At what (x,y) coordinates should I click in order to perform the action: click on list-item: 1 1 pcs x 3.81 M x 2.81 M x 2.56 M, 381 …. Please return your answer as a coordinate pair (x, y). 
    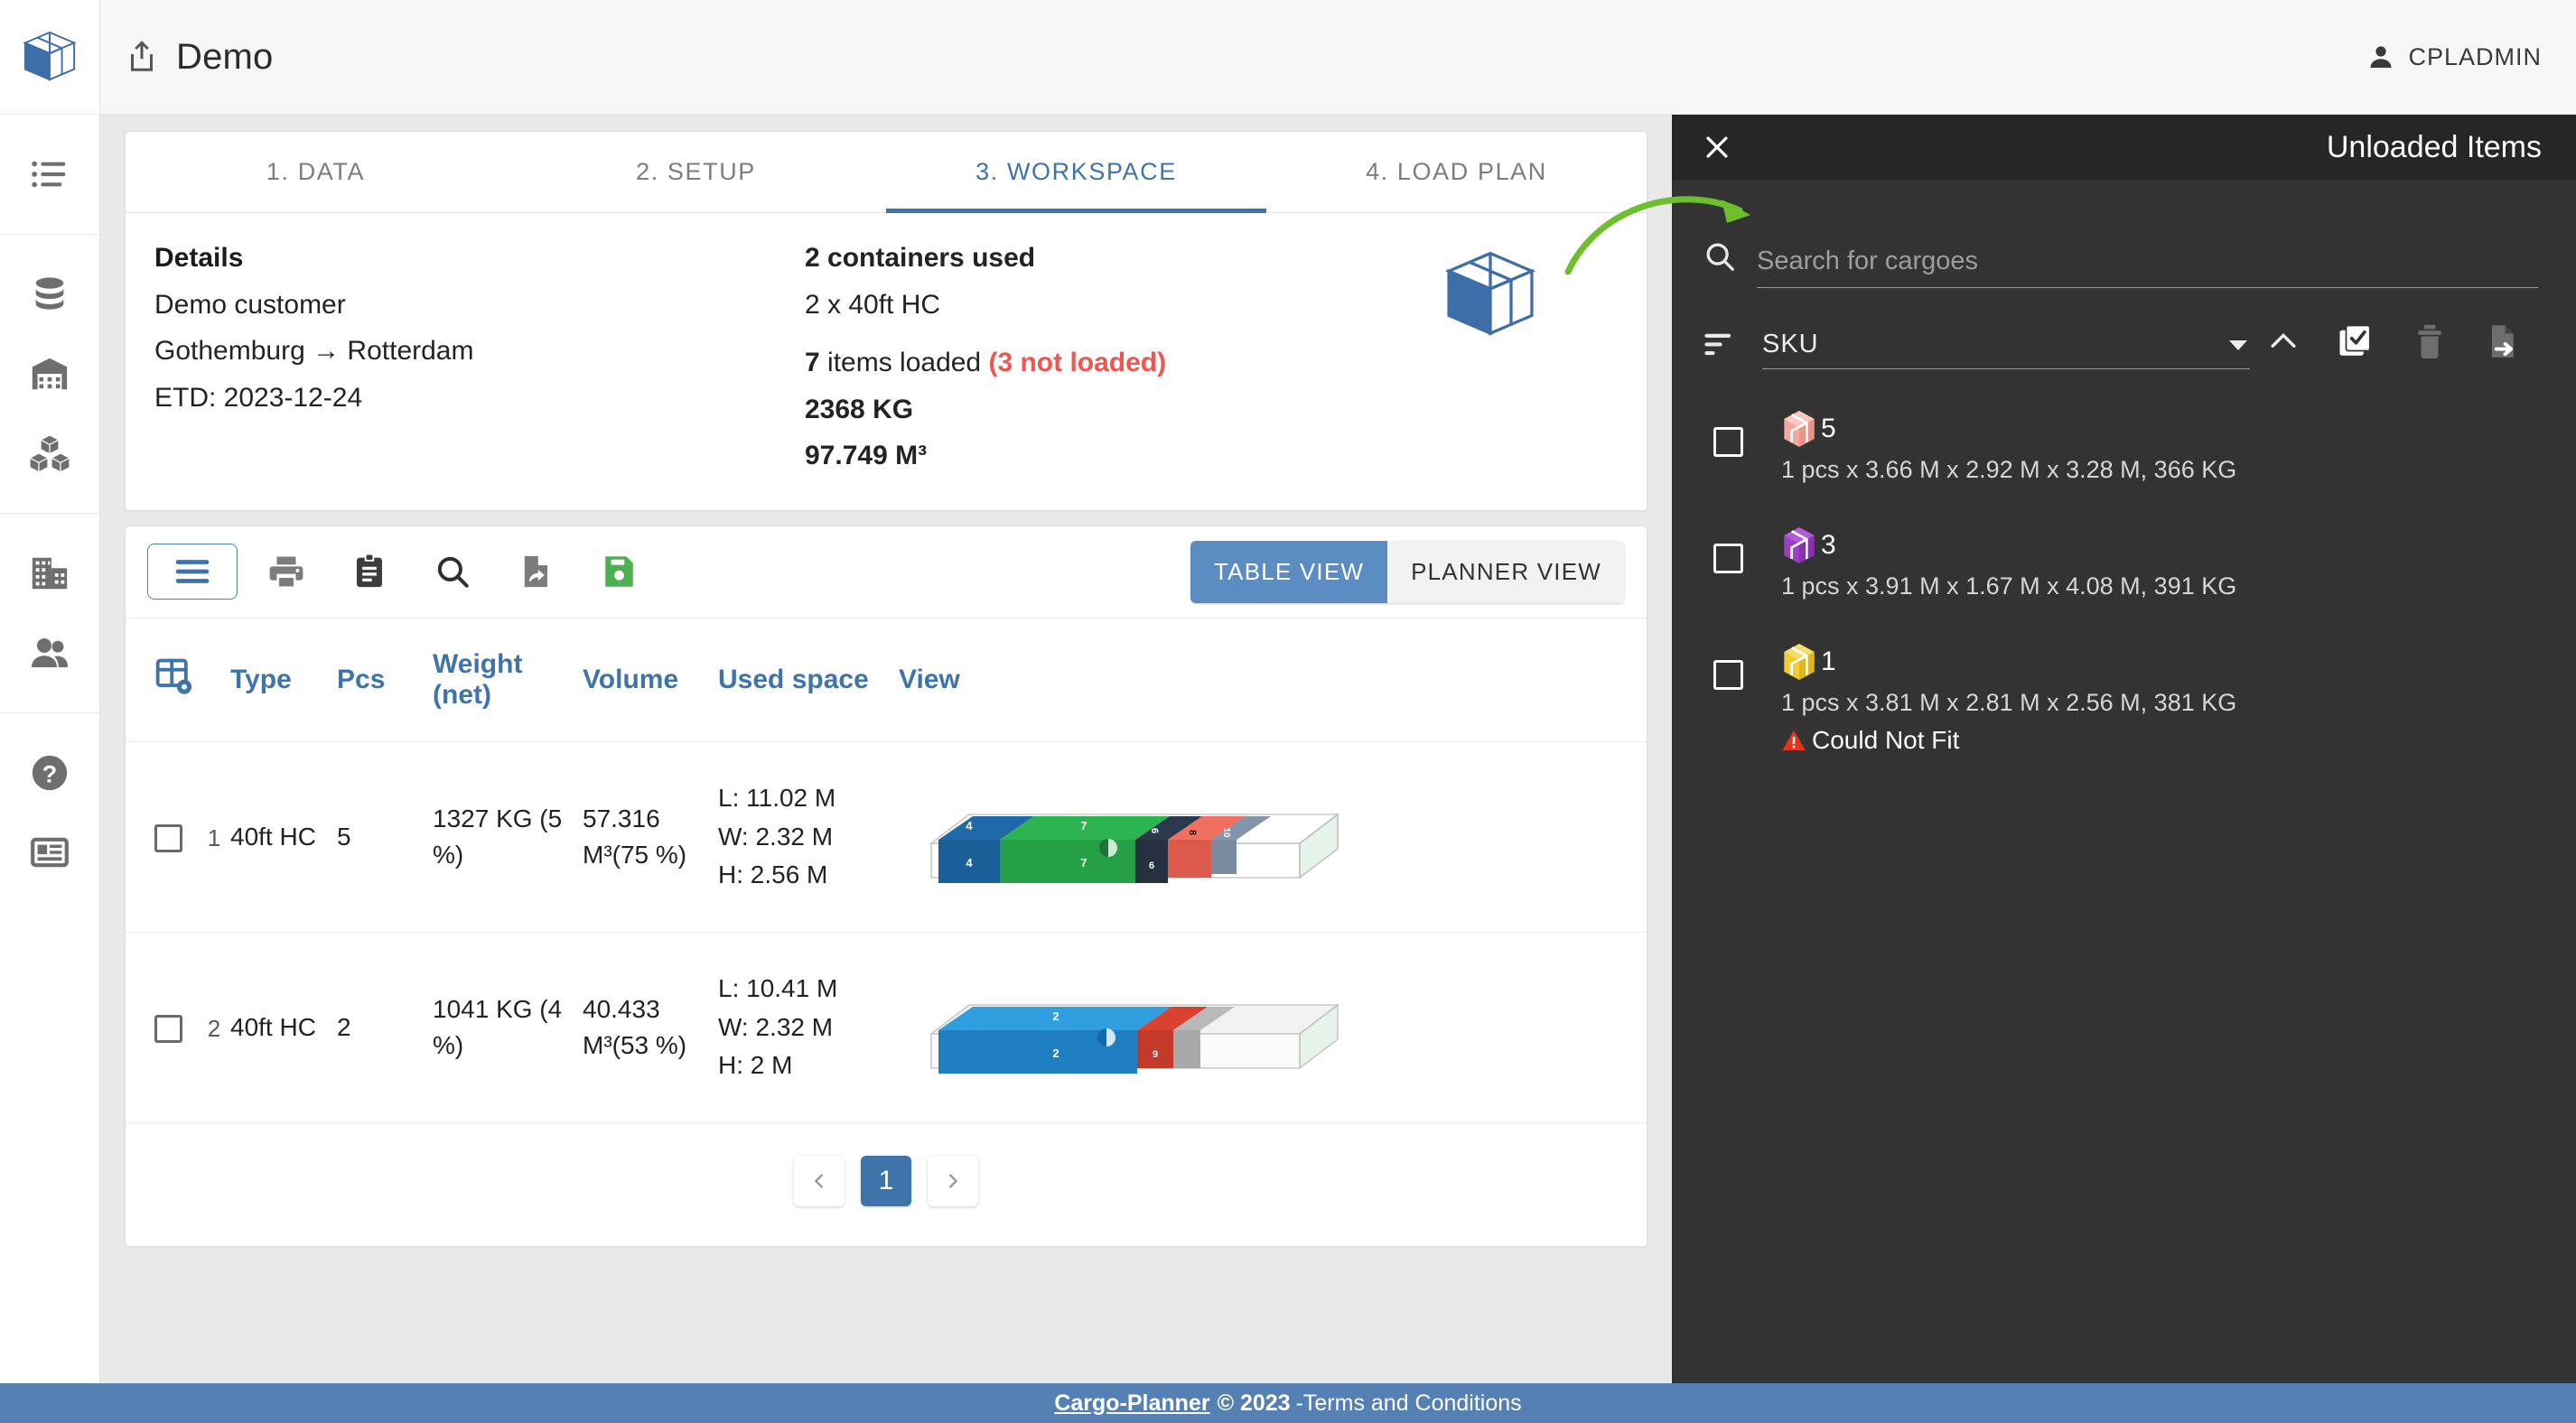
    Looking at the image, I should click on (2124, 697).